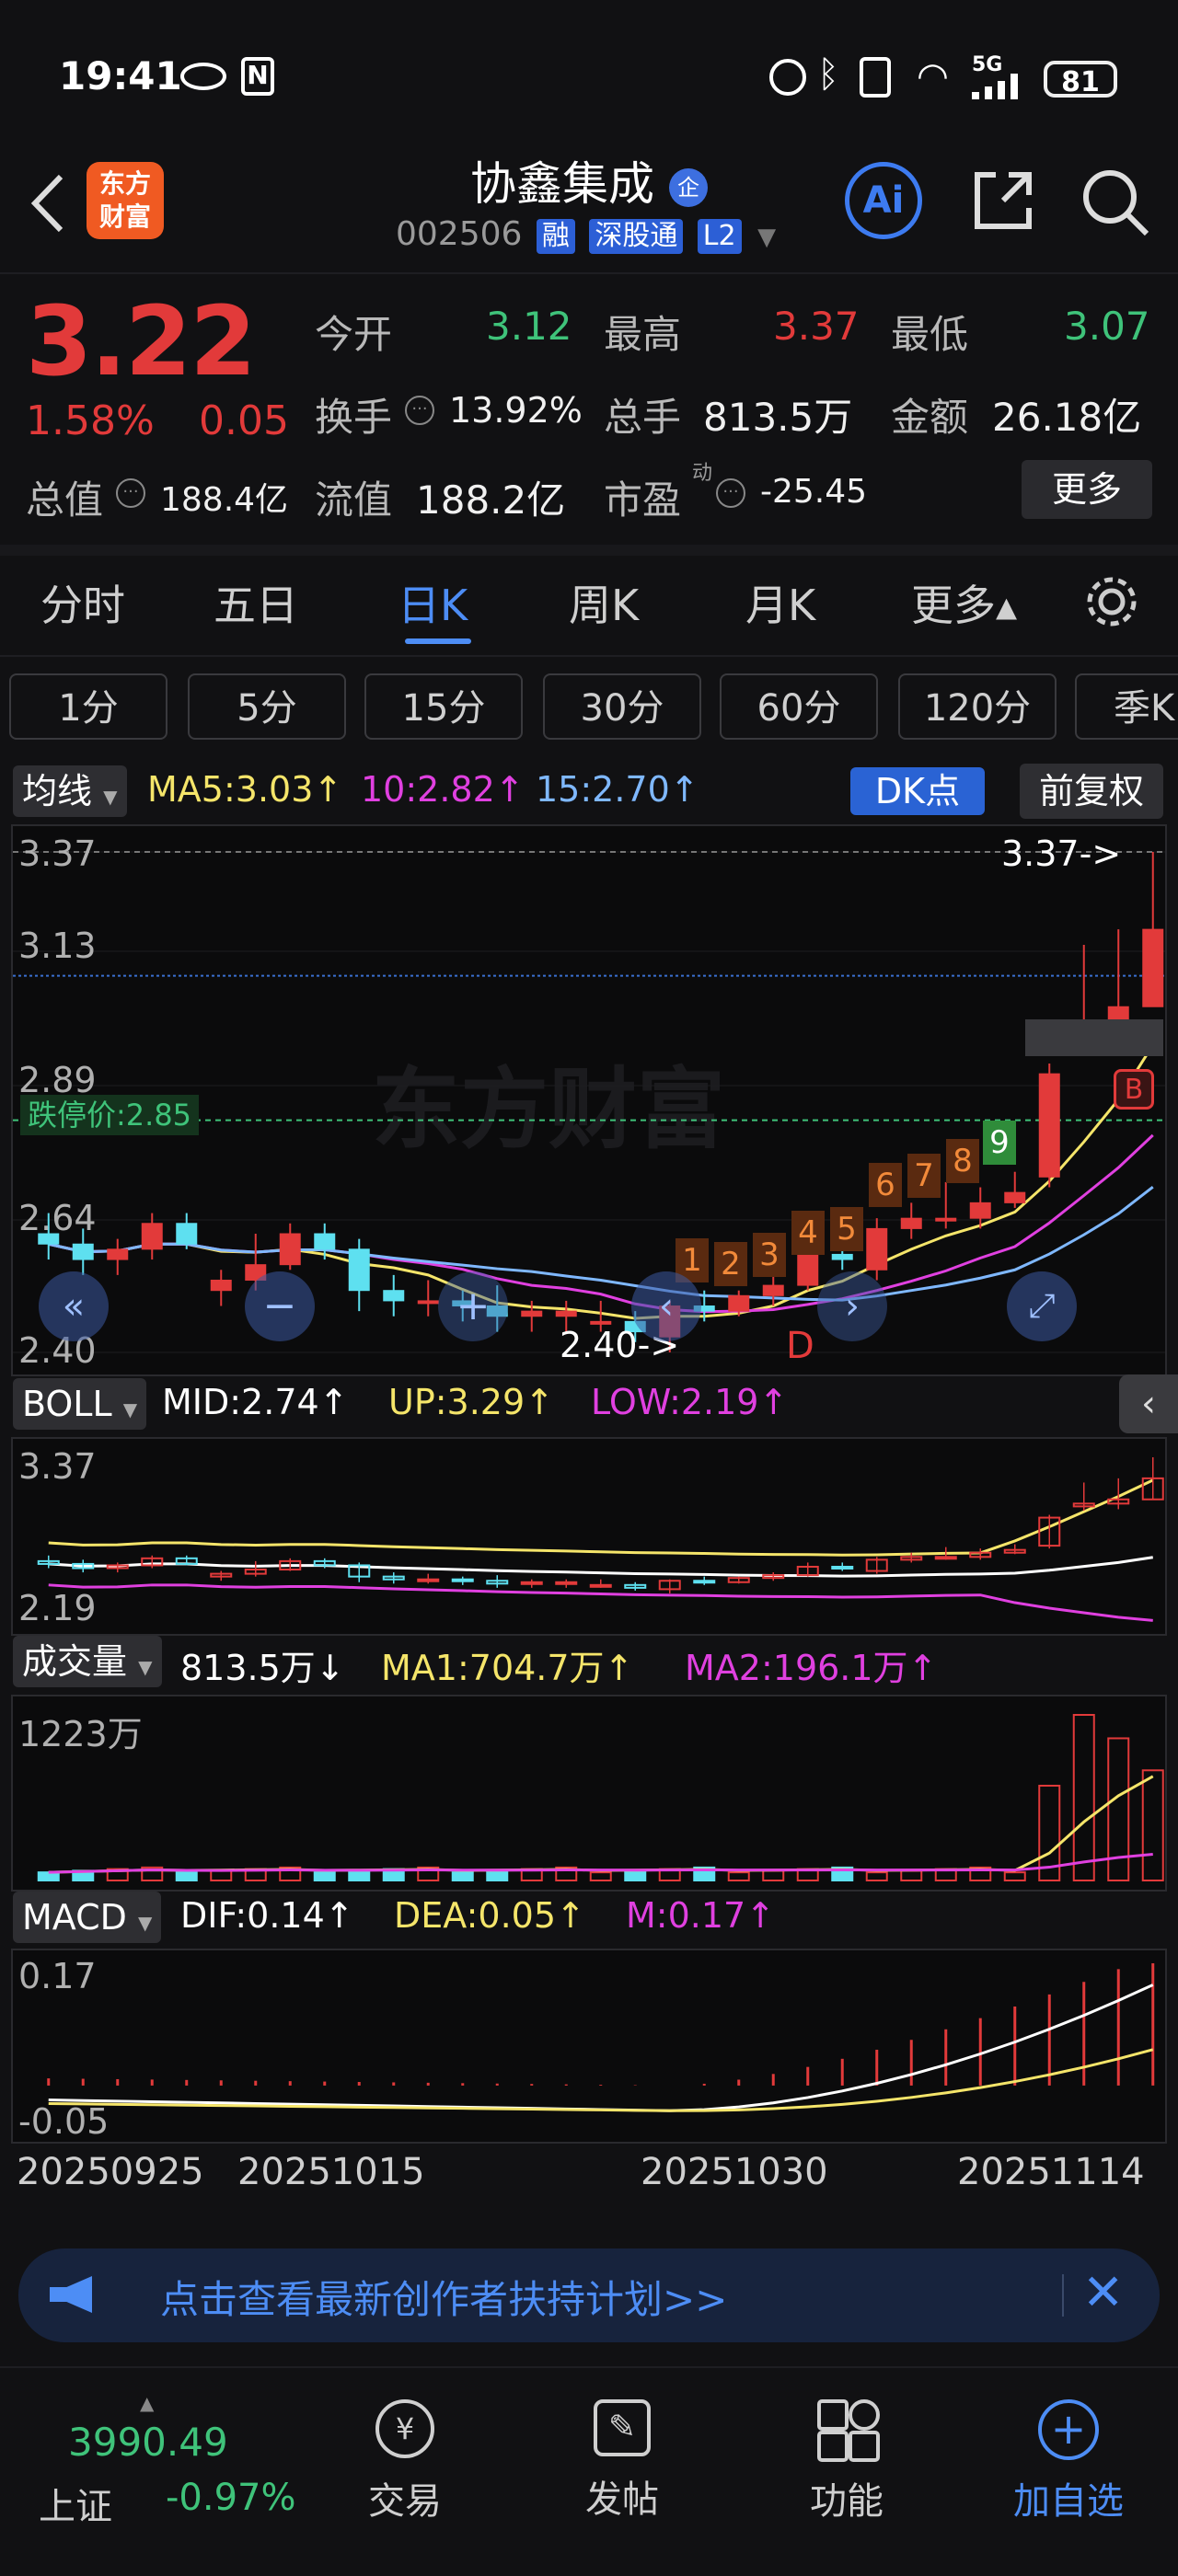  What do you see at coordinates (799, 706) in the screenshot?
I see `period-60min: 60分` at bounding box center [799, 706].